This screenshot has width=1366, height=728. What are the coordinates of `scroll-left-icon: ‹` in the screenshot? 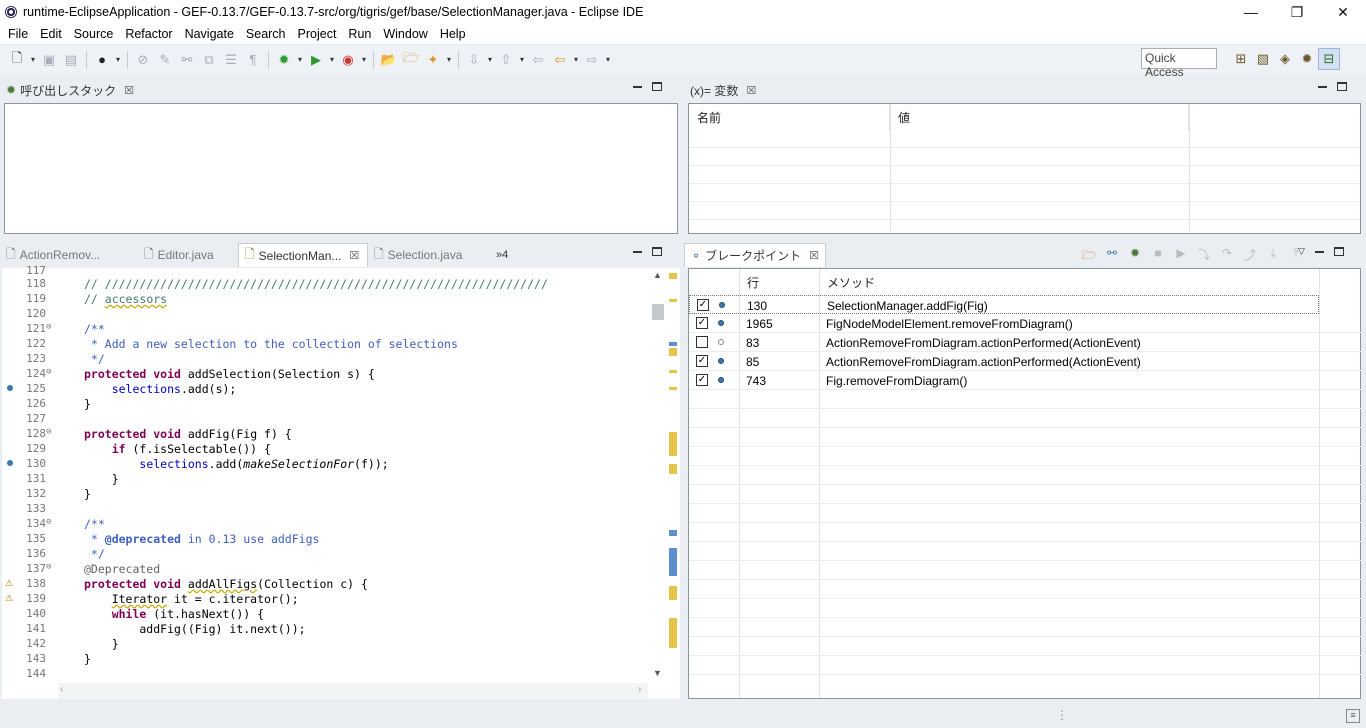 It's located at (61, 689).